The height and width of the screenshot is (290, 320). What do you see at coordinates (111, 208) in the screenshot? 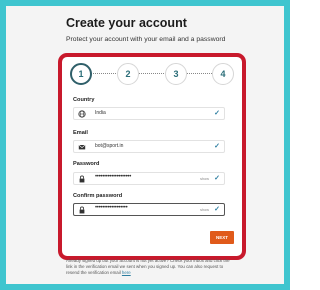
I see `confirm-password-value: ••••••••••••••••••` at bounding box center [111, 208].